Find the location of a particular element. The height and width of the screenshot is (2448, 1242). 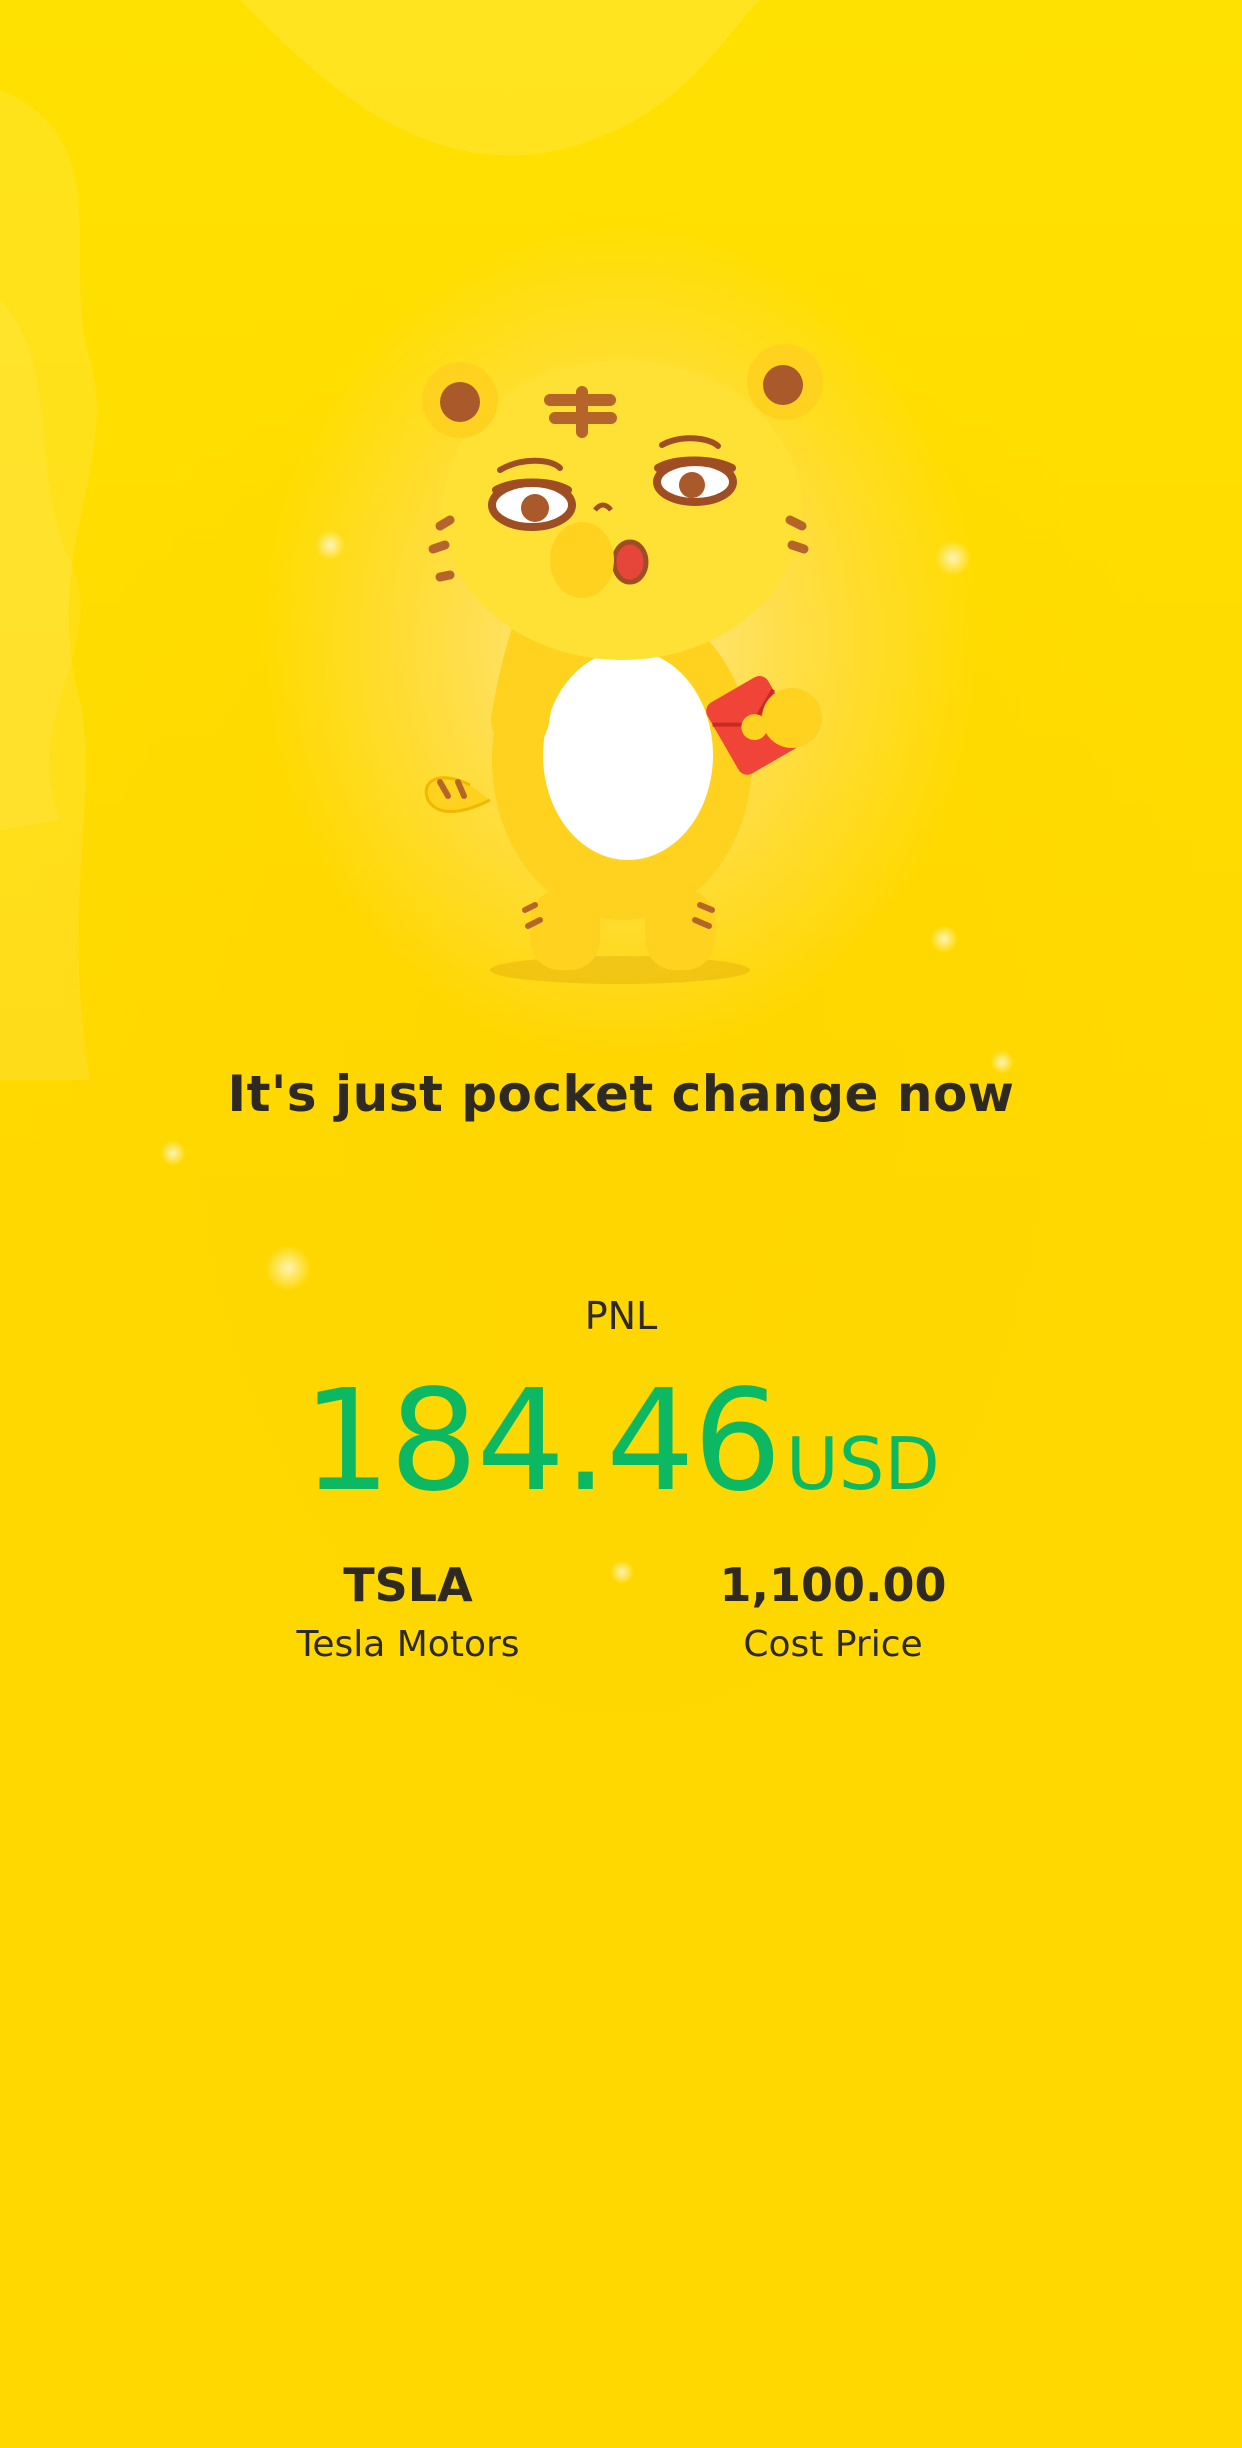

cost-info: 1,100.00 Cost Price is located at coordinates (833, 1611).